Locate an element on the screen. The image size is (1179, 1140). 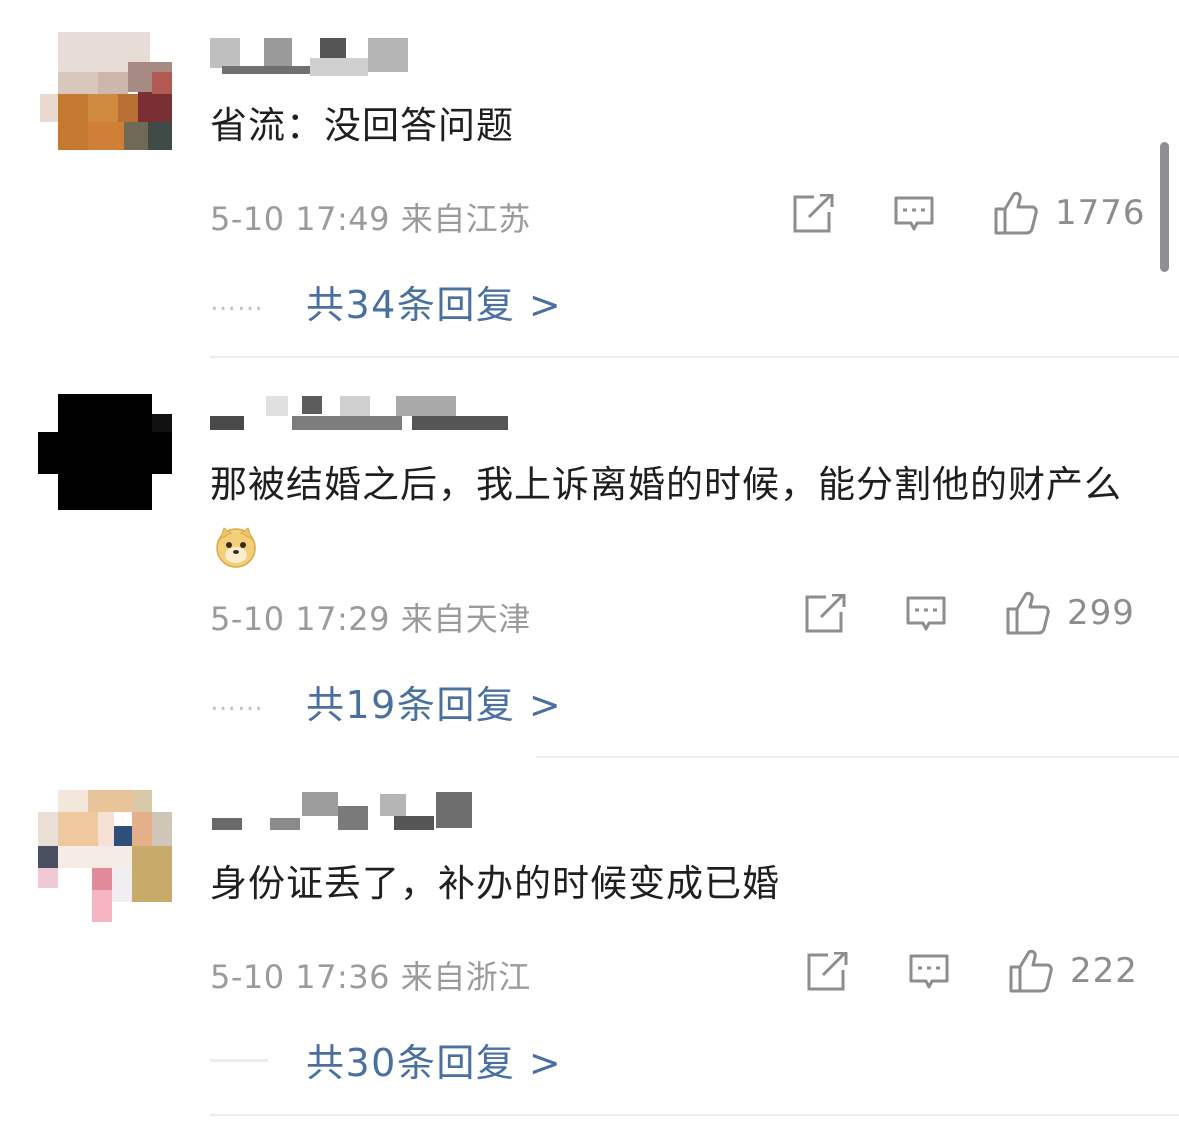
view-replies-link: 共30条回复 > is located at coordinates (434, 1059).